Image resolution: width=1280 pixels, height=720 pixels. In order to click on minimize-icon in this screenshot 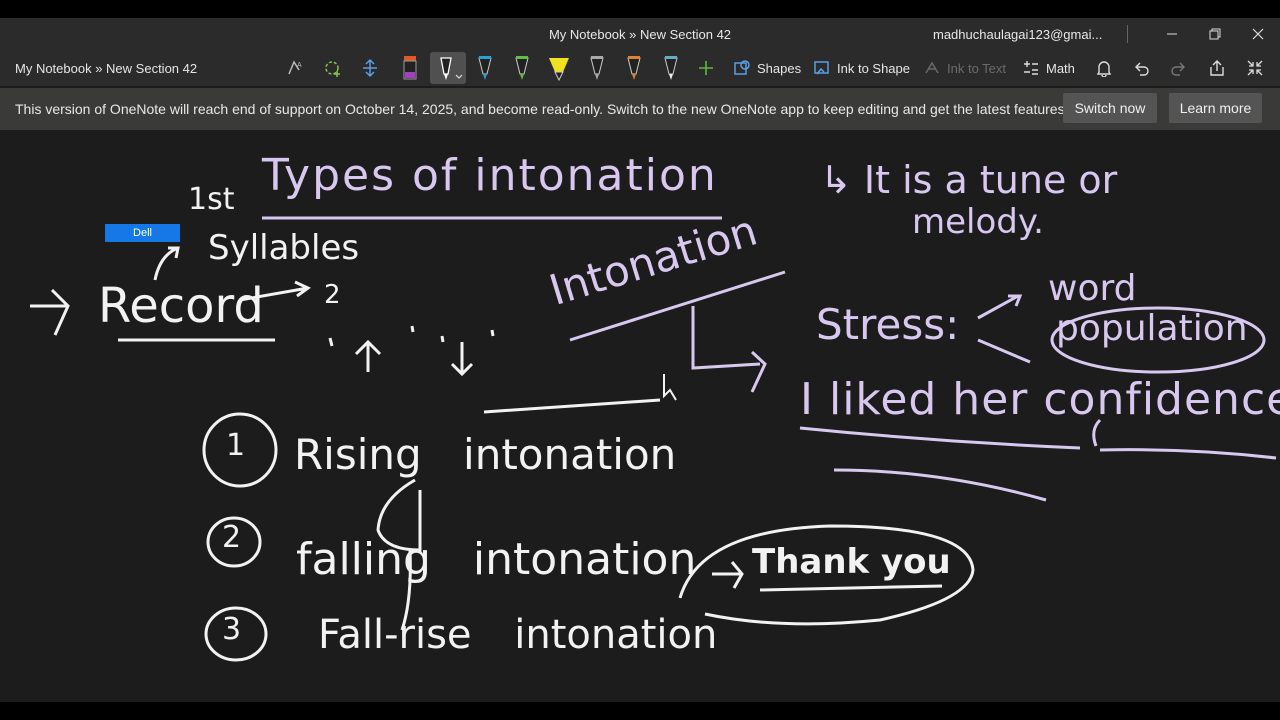, I will do `click(1172, 34)`.